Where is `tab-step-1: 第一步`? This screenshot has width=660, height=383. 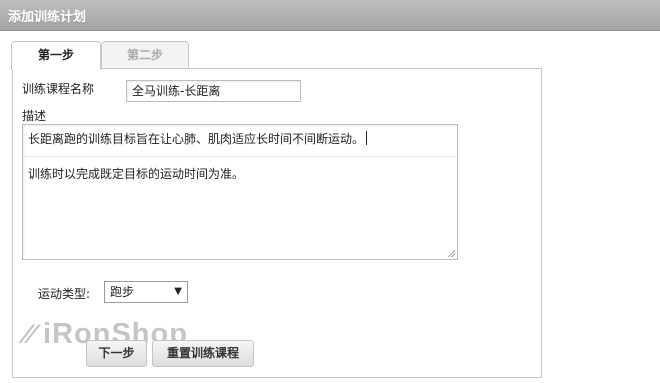
tab-step-1: 第一步 is located at coordinates (56, 55).